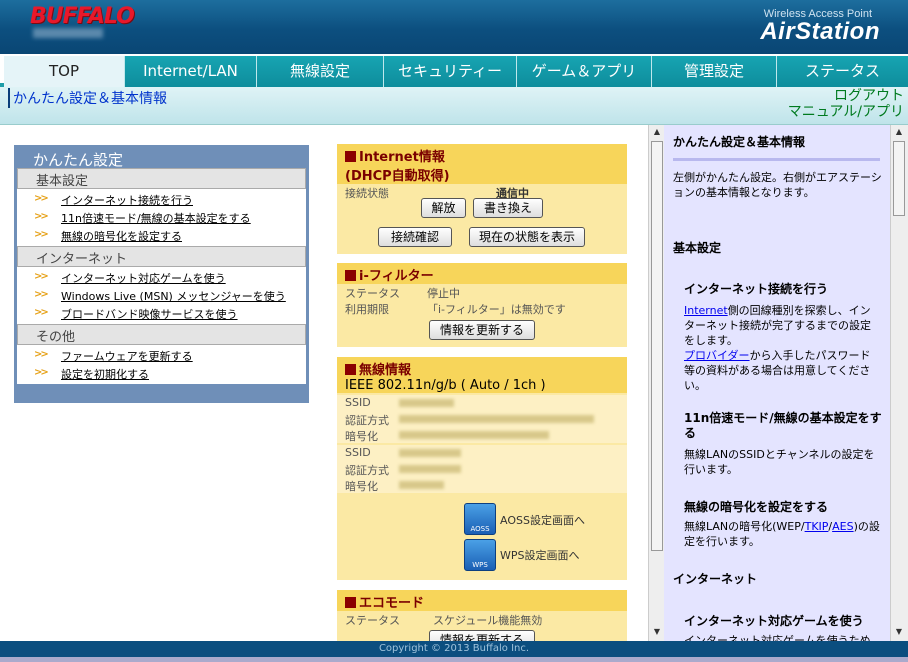 This screenshot has height=662, width=908. What do you see at coordinates (899, 383) in the screenshot?
I see `help-scrollbar: ▲ ▼` at bounding box center [899, 383].